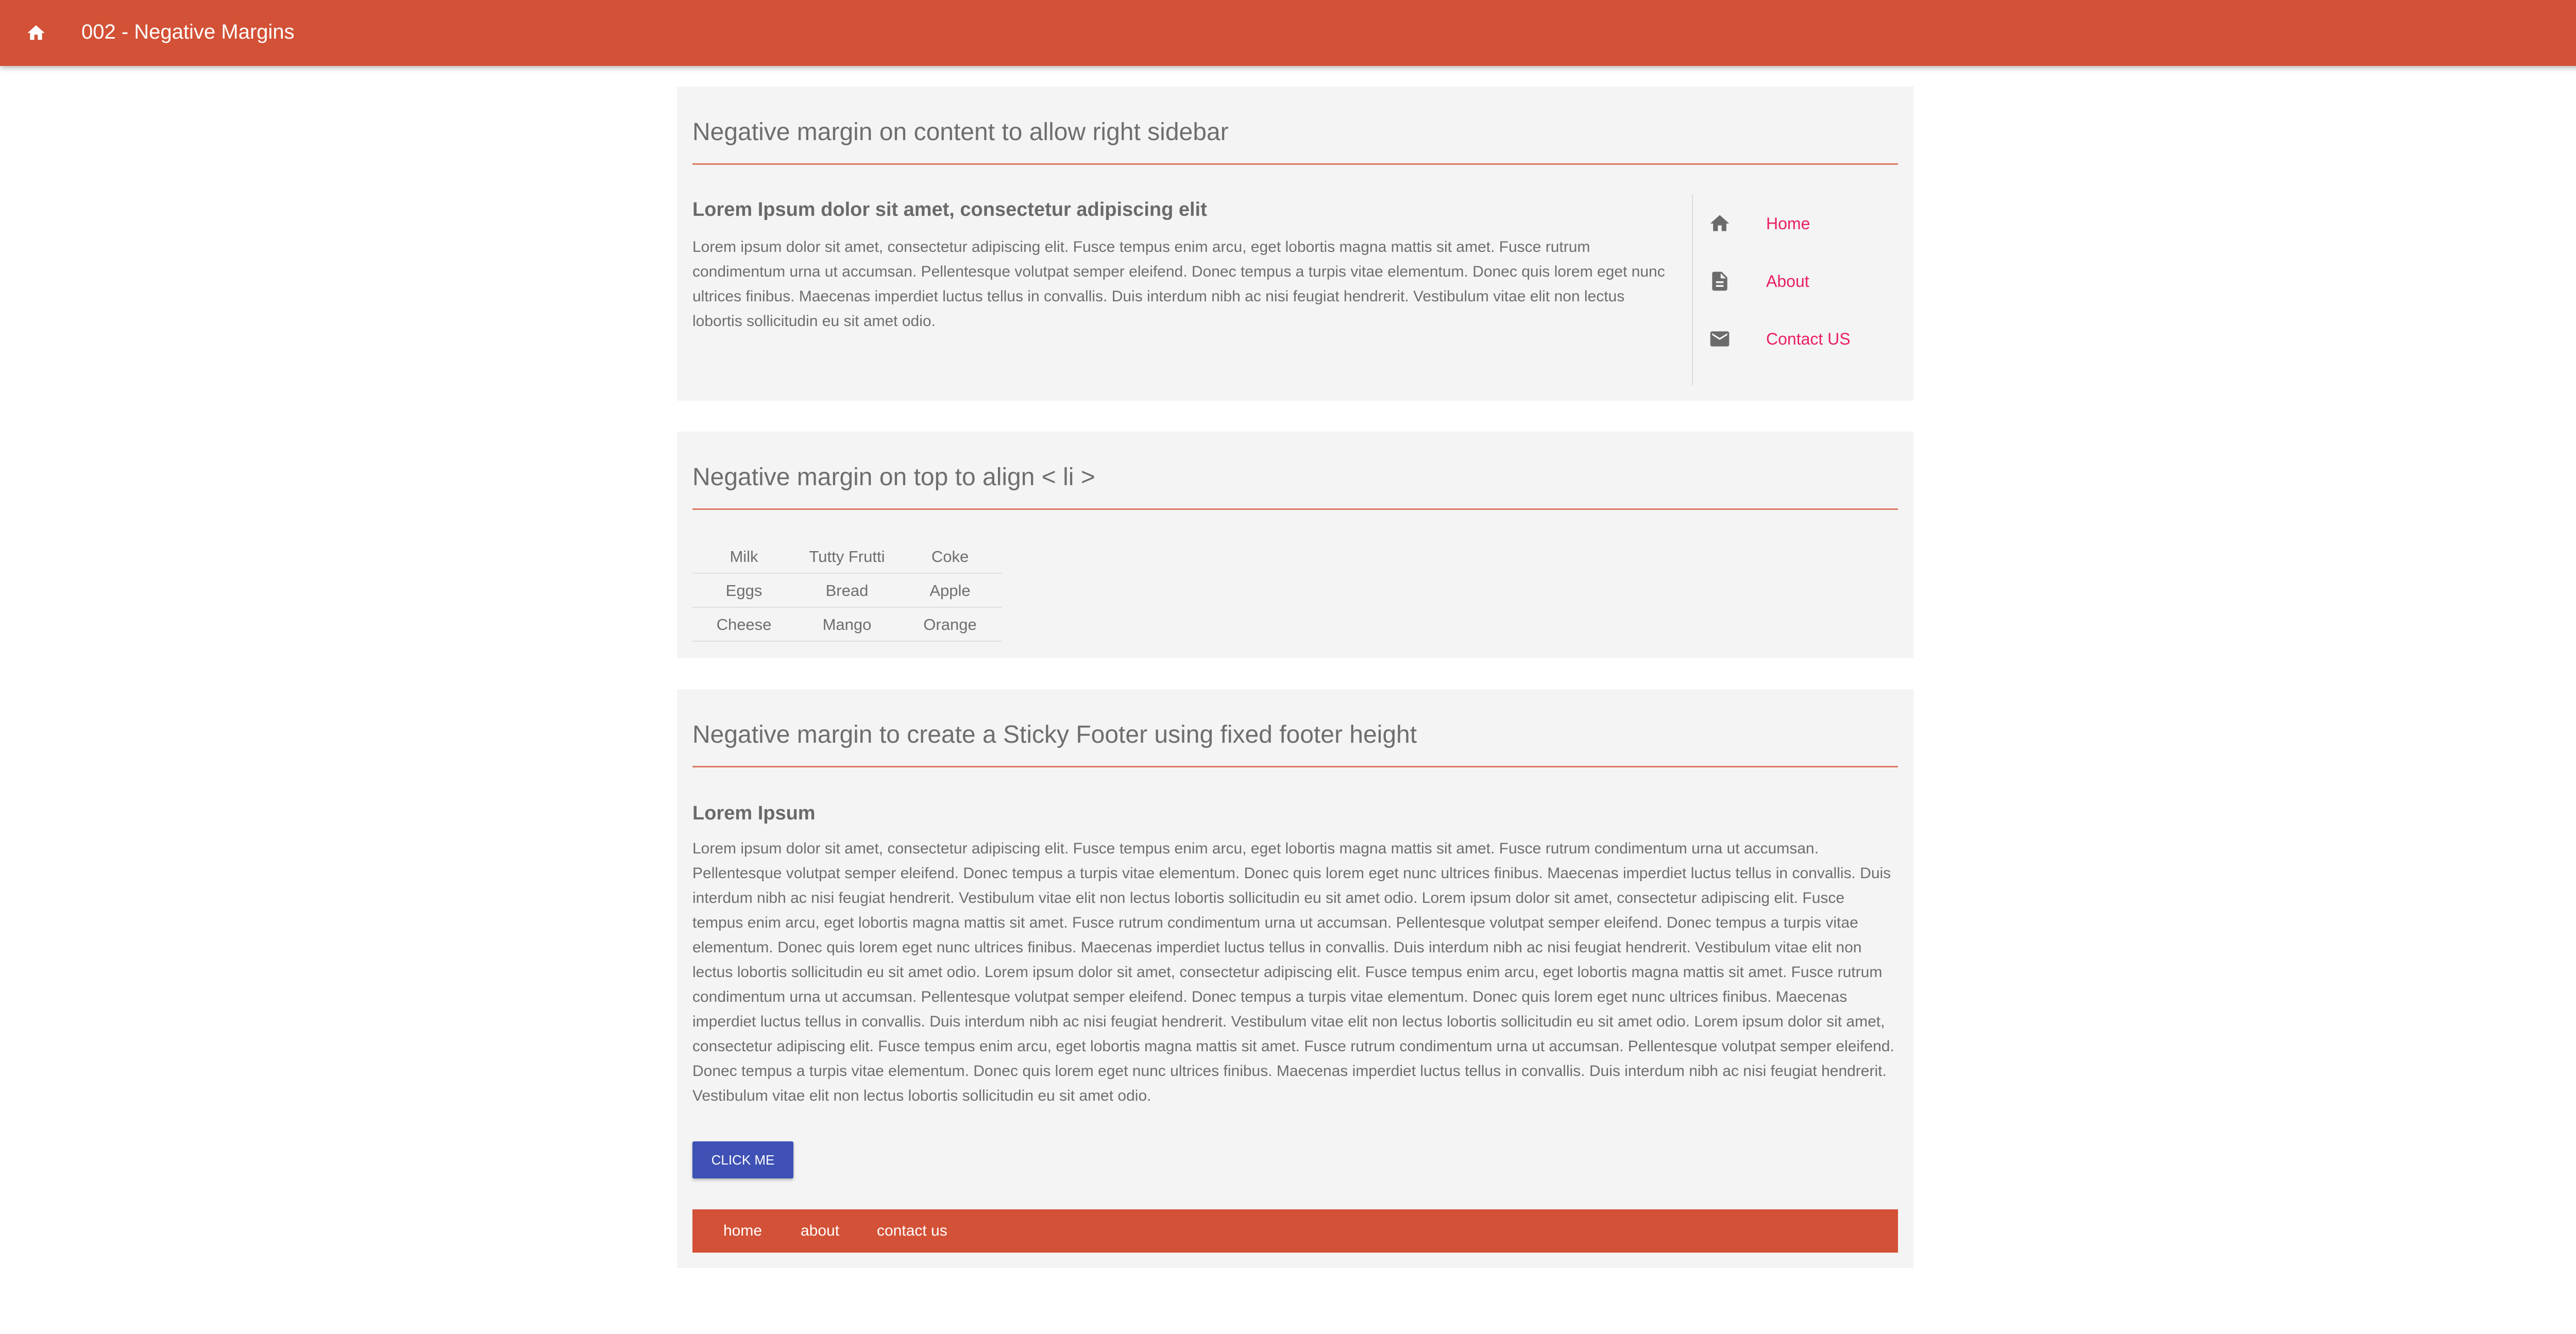 The image size is (2576, 1334). I want to click on grid-cell: Milk, so click(744, 557).